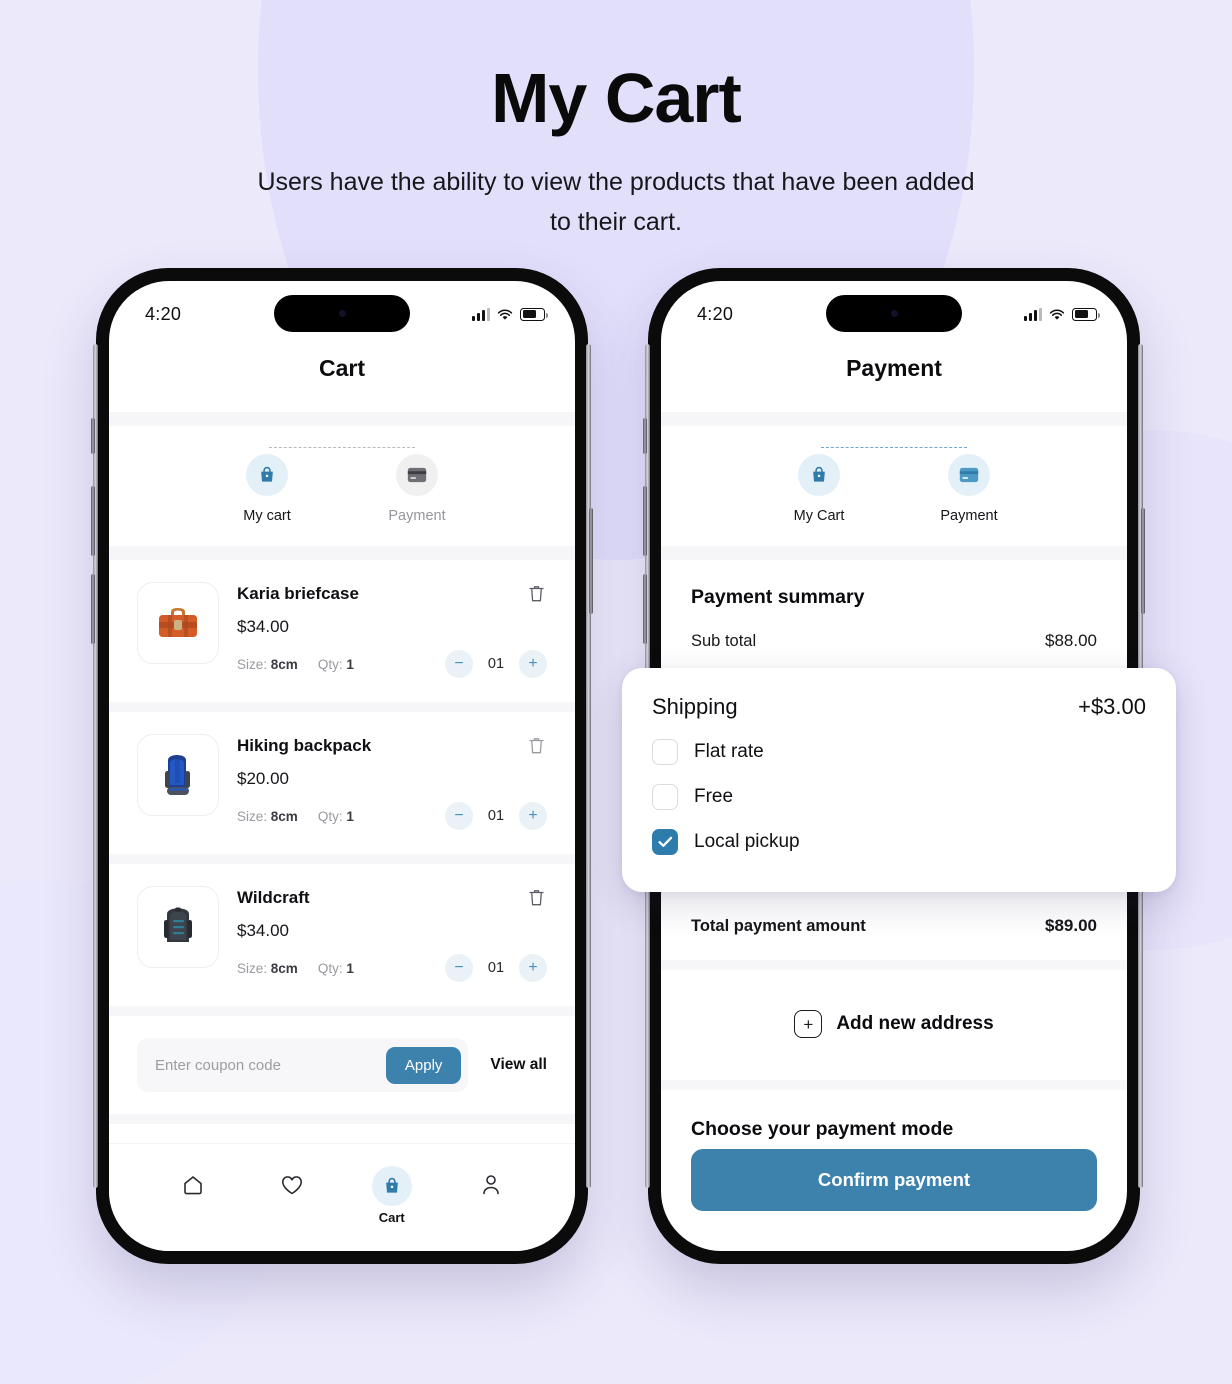 Image resolution: width=1232 pixels, height=1384 pixels. I want to click on blue-backpack-thumbnail, so click(178, 775).